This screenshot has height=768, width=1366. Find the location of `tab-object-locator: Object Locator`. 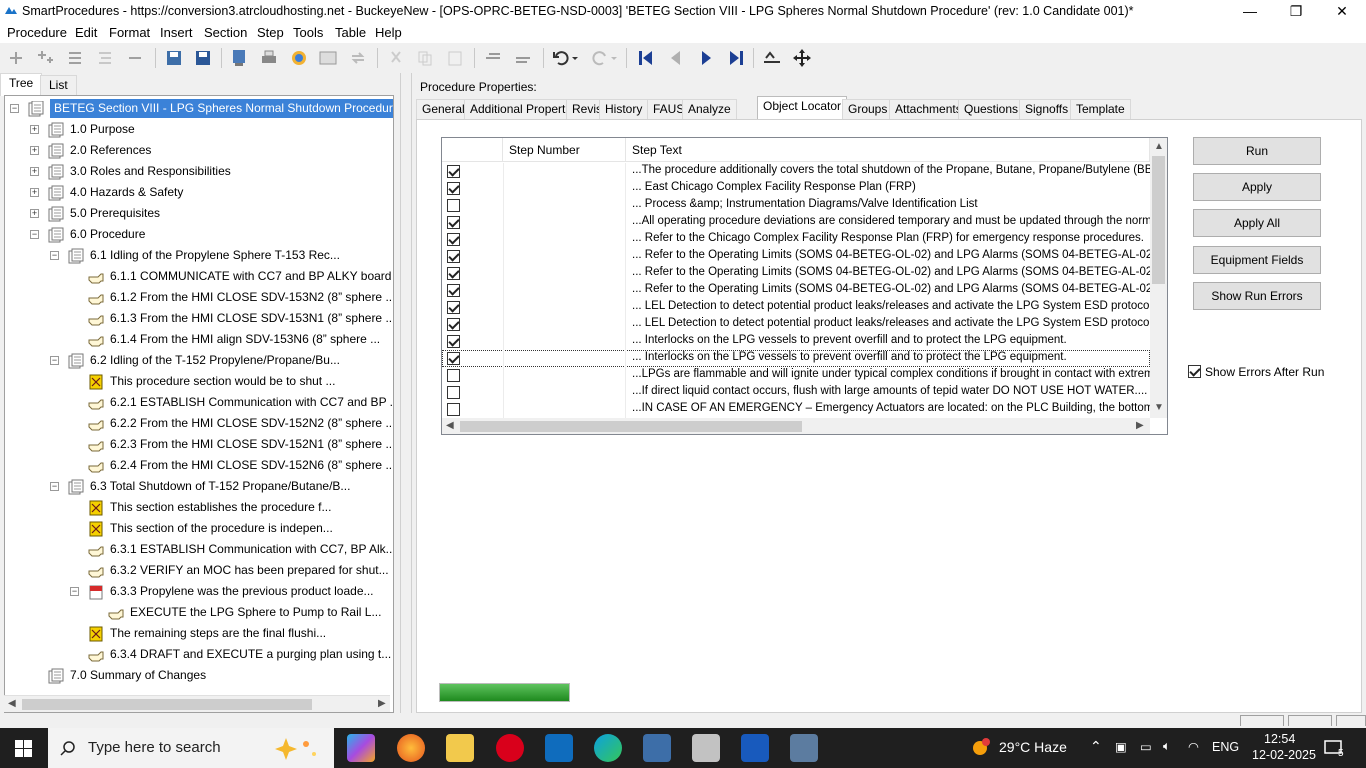

tab-object-locator: Object Locator is located at coordinates (802, 108).